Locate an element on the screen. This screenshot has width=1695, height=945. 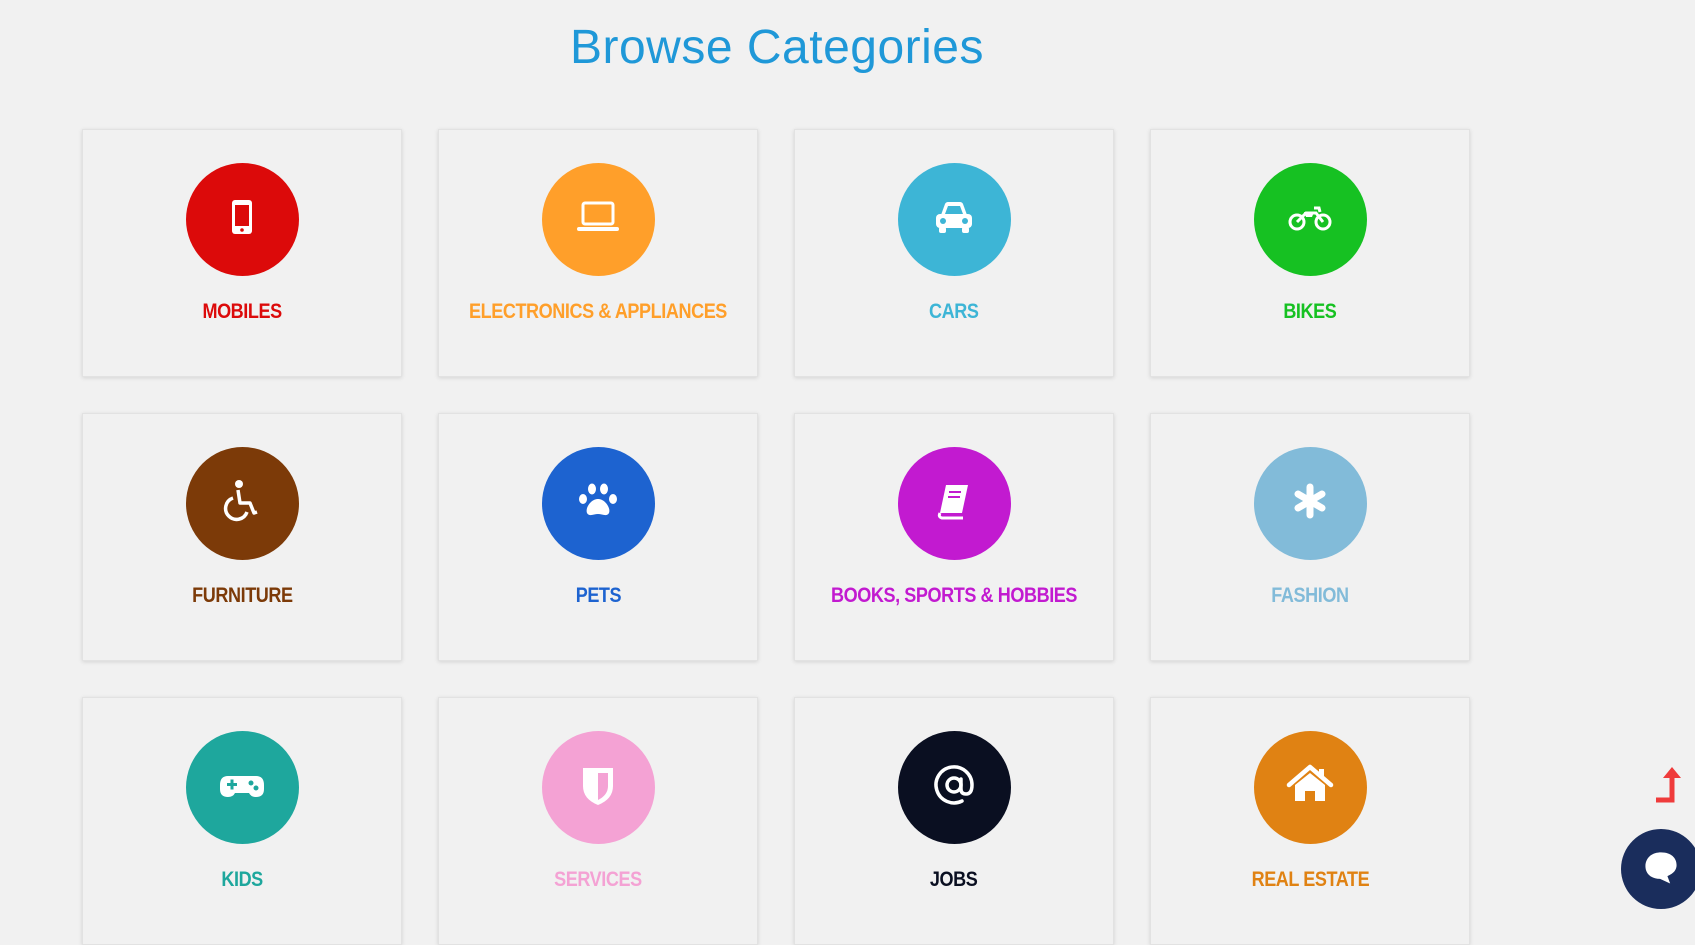
category-label: BOOKS, SPORTS & HOBBIES is located at coordinates (953, 595).